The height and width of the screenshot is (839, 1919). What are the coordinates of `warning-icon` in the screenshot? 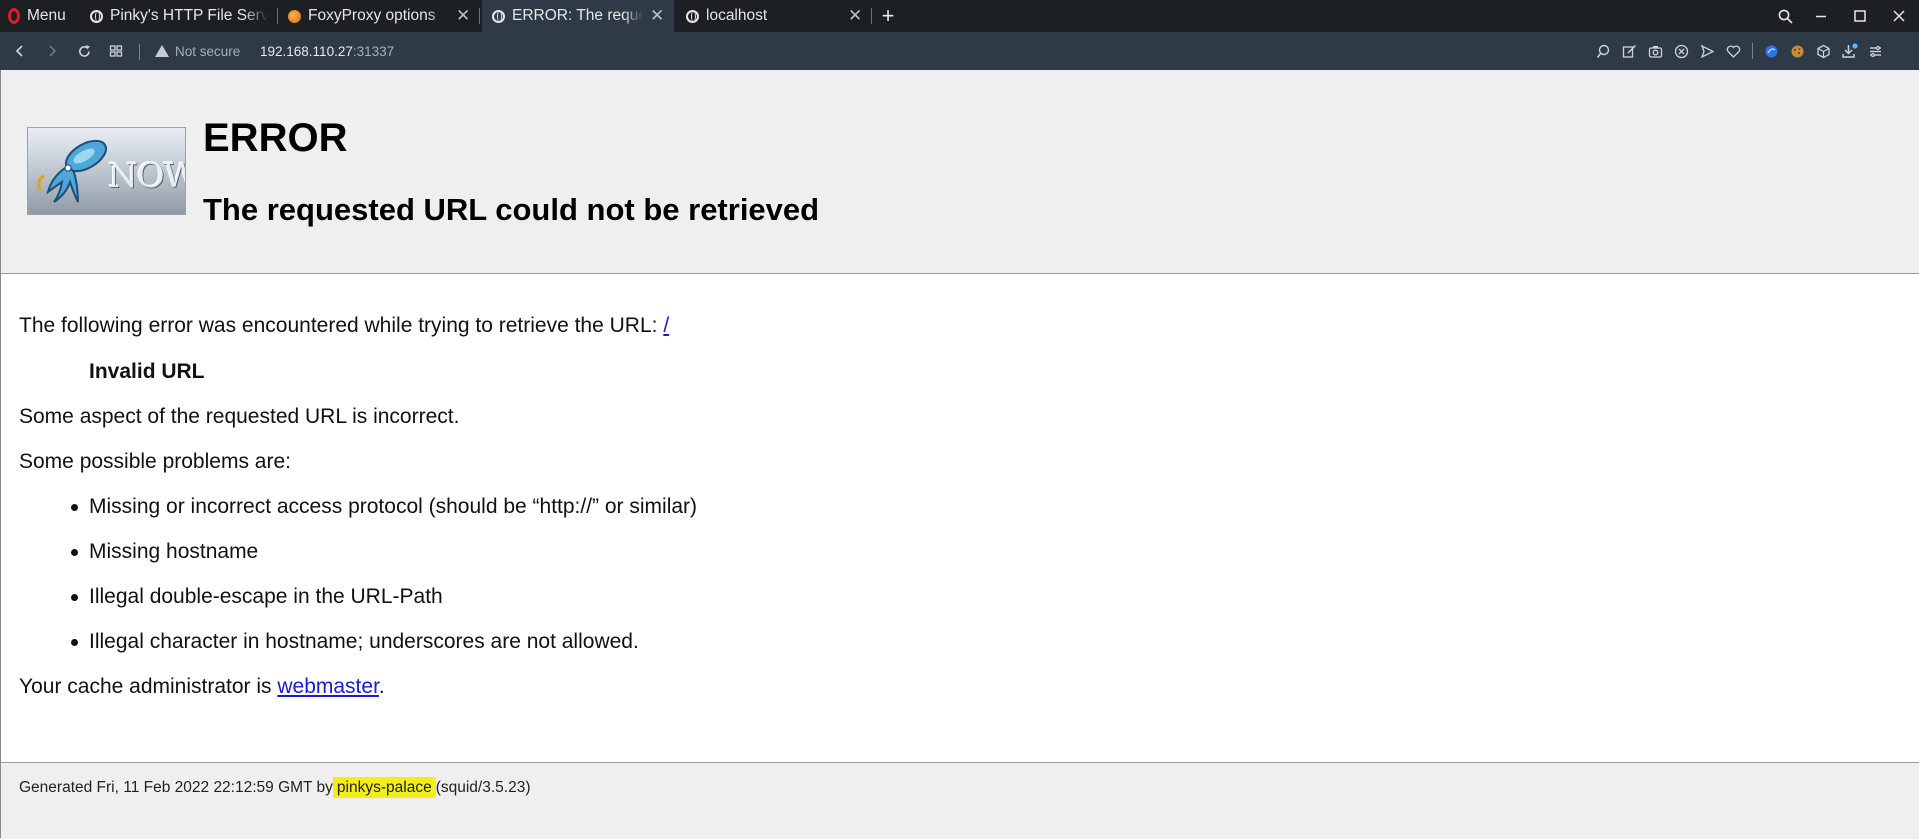 It's located at (162, 51).